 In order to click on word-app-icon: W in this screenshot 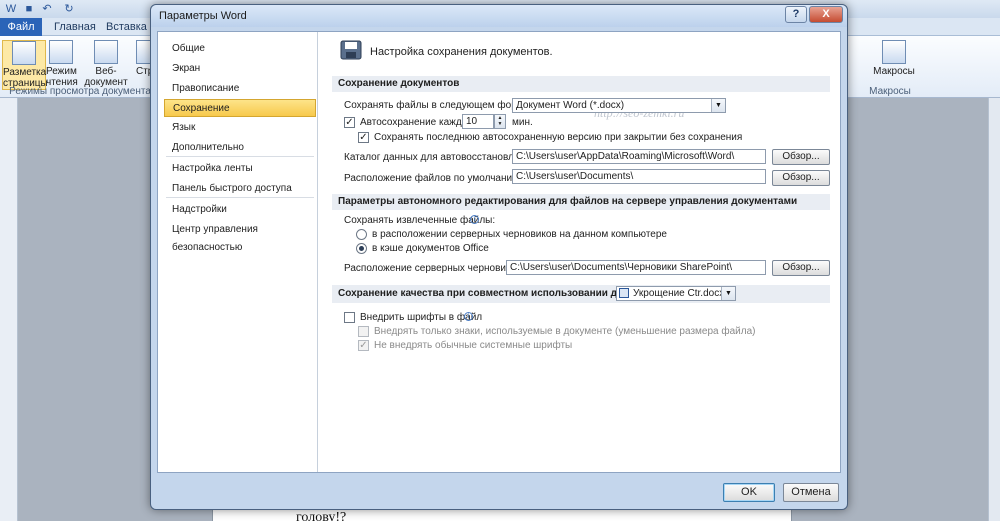, I will do `click(11, 9)`.